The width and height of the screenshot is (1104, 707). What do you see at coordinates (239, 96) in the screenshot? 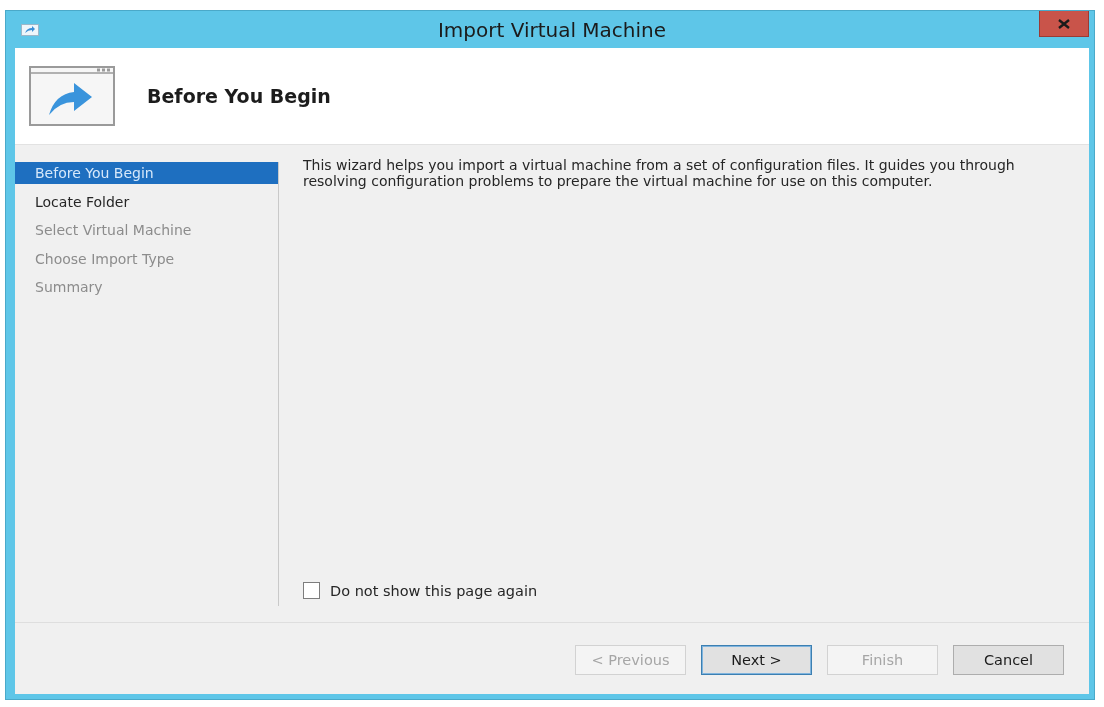
I see `page-title: Before You Begin` at bounding box center [239, 96].